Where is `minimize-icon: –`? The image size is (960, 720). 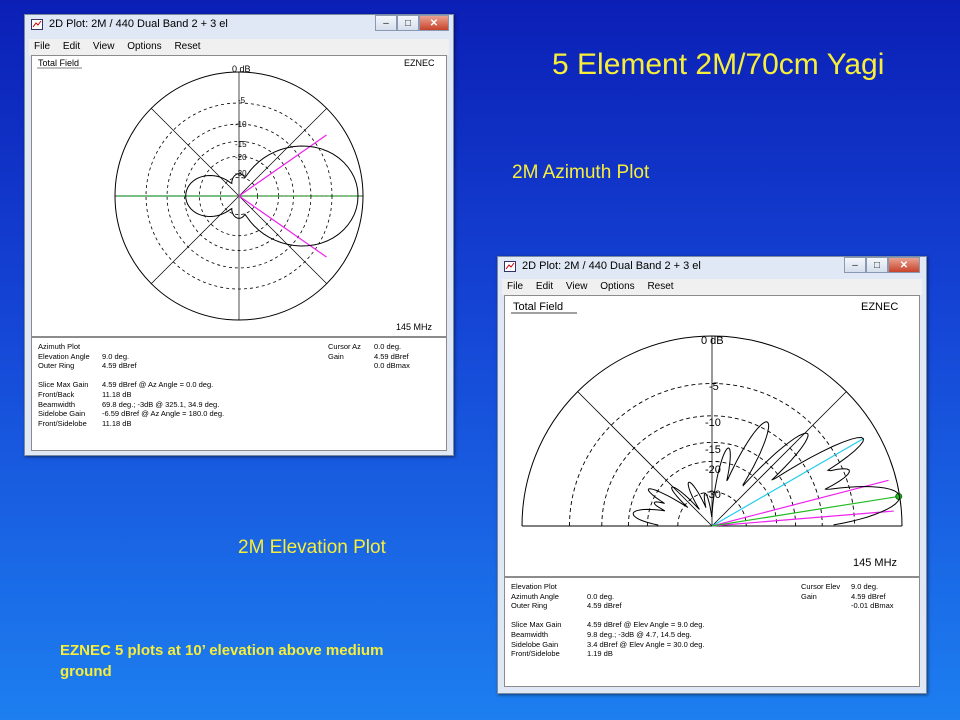 minimize-icon: – is located at coordinates (386, 23).